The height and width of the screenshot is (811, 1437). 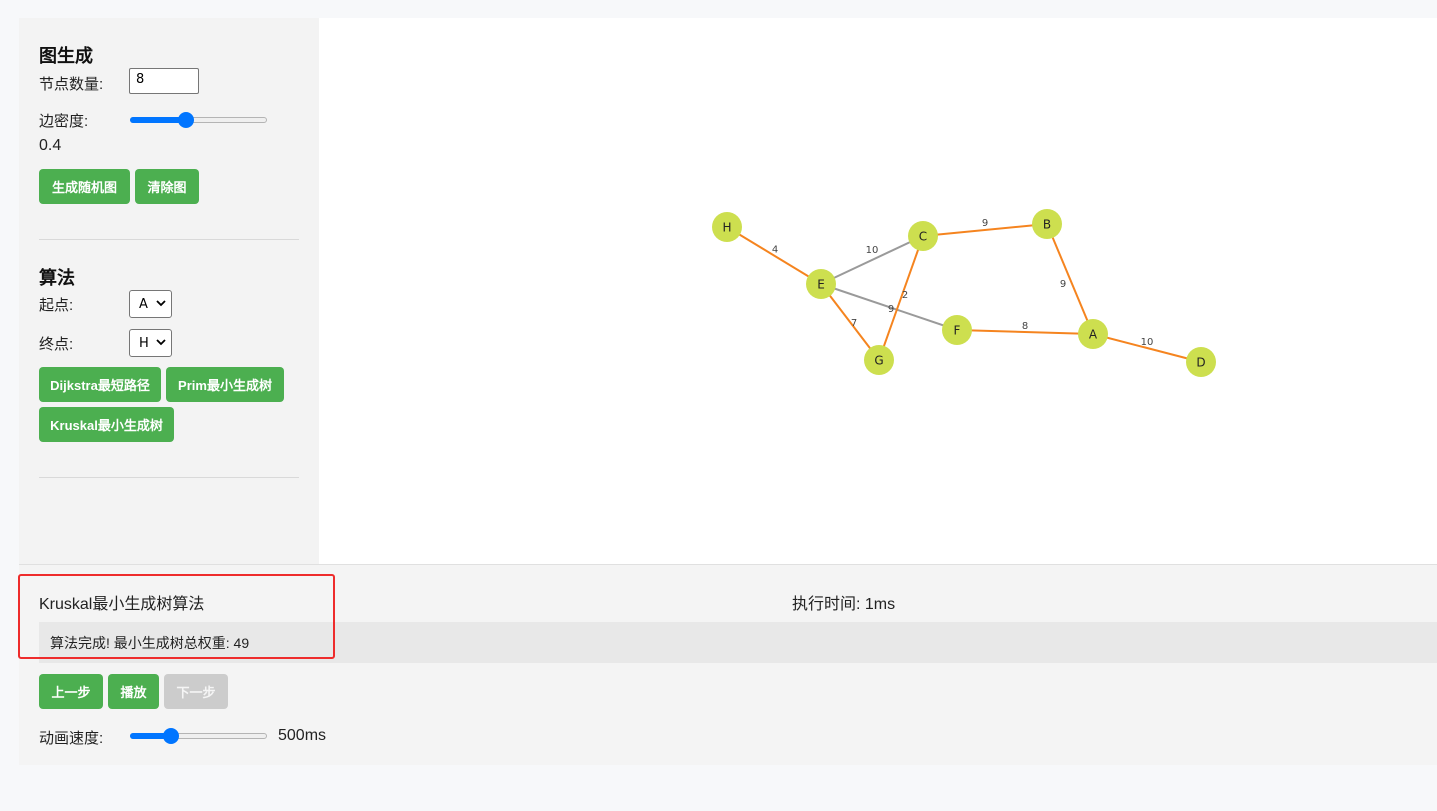 I want to click on edge-H-E, so click(x=774, y=255).